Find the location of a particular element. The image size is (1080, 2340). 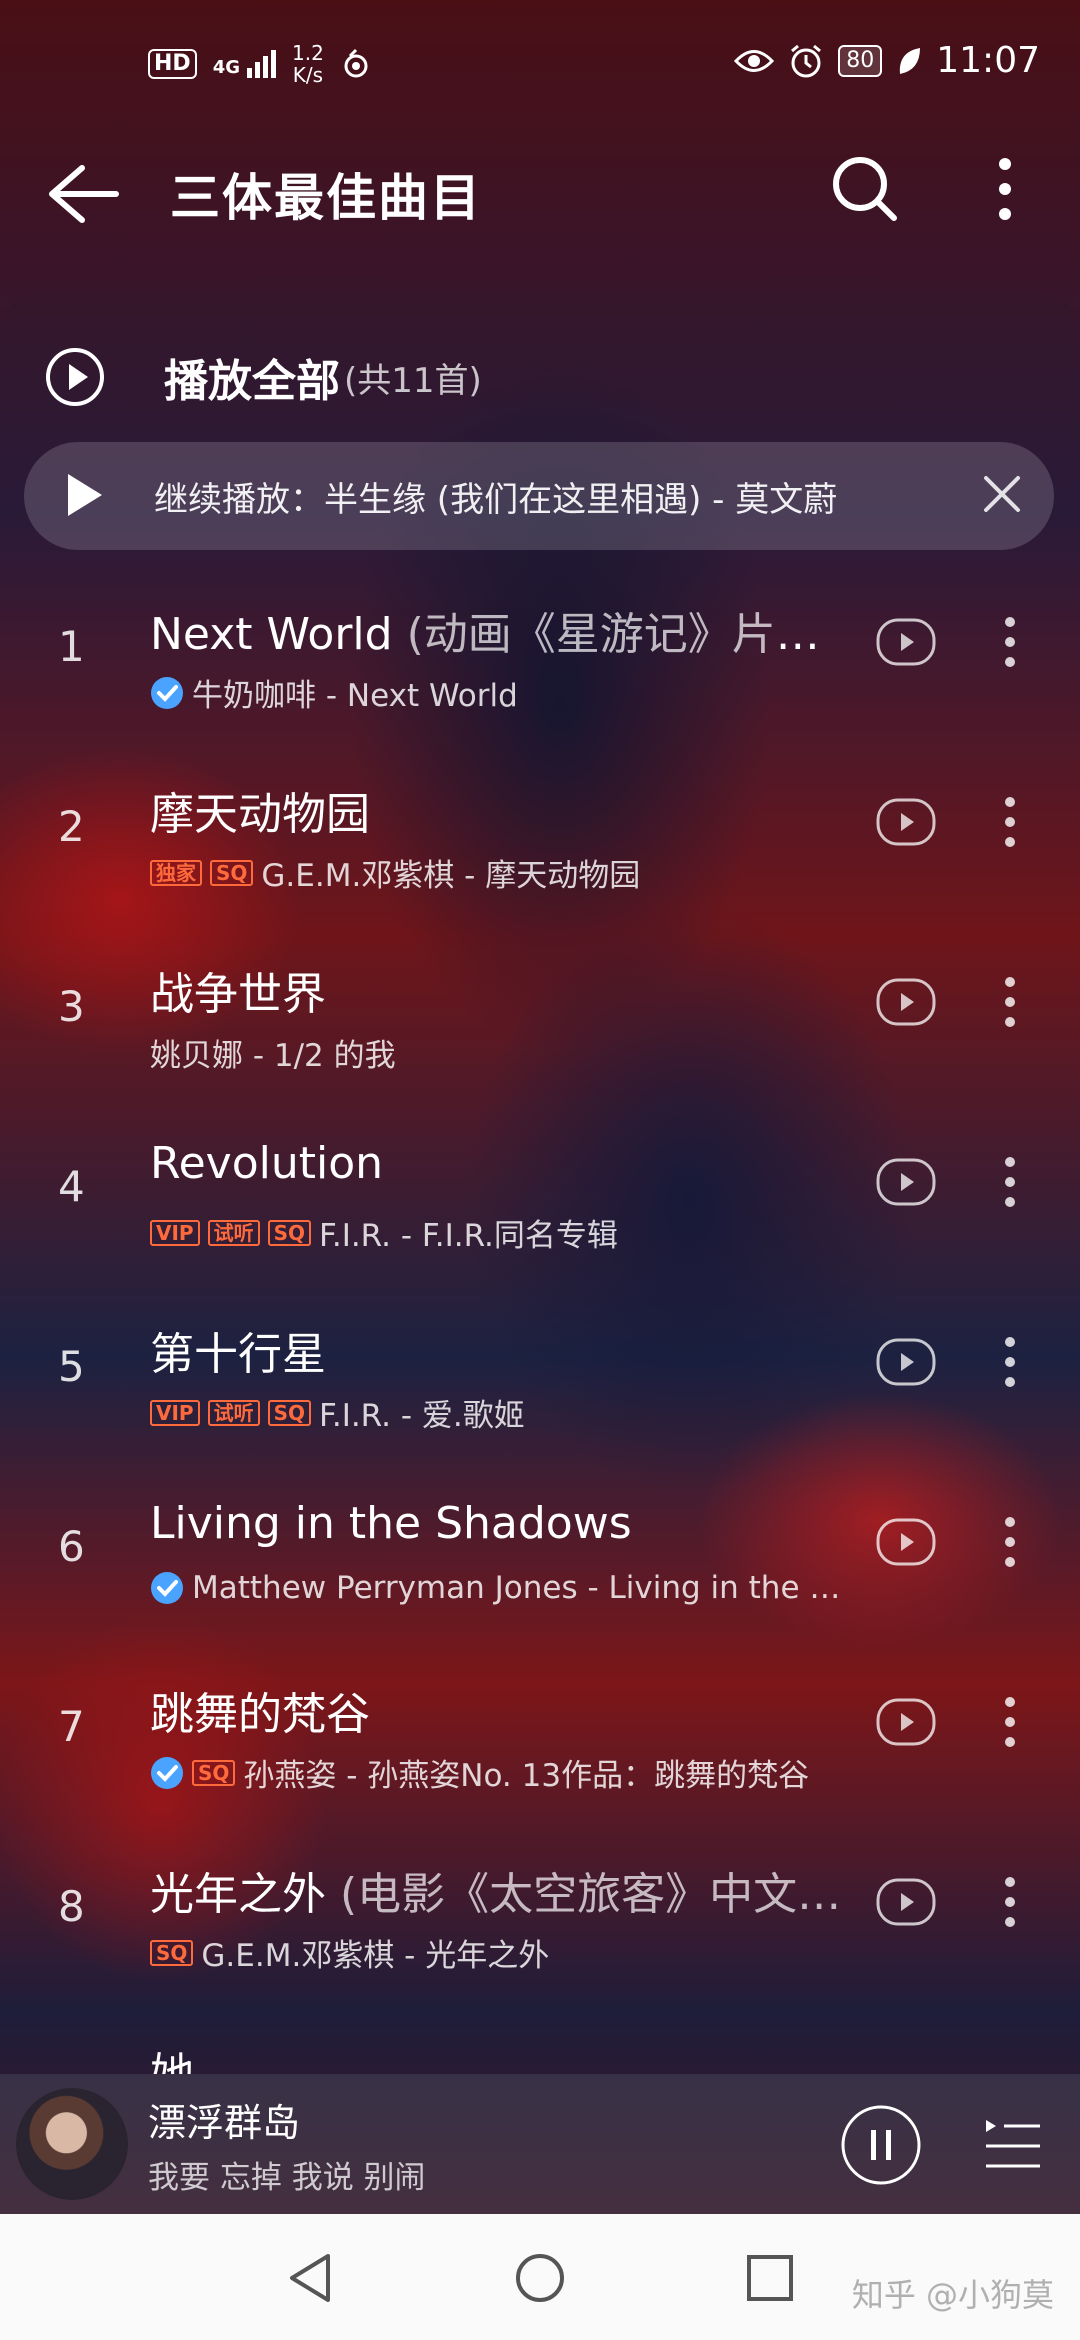

nav-recents-icon is located at coordinates (770, 2278).